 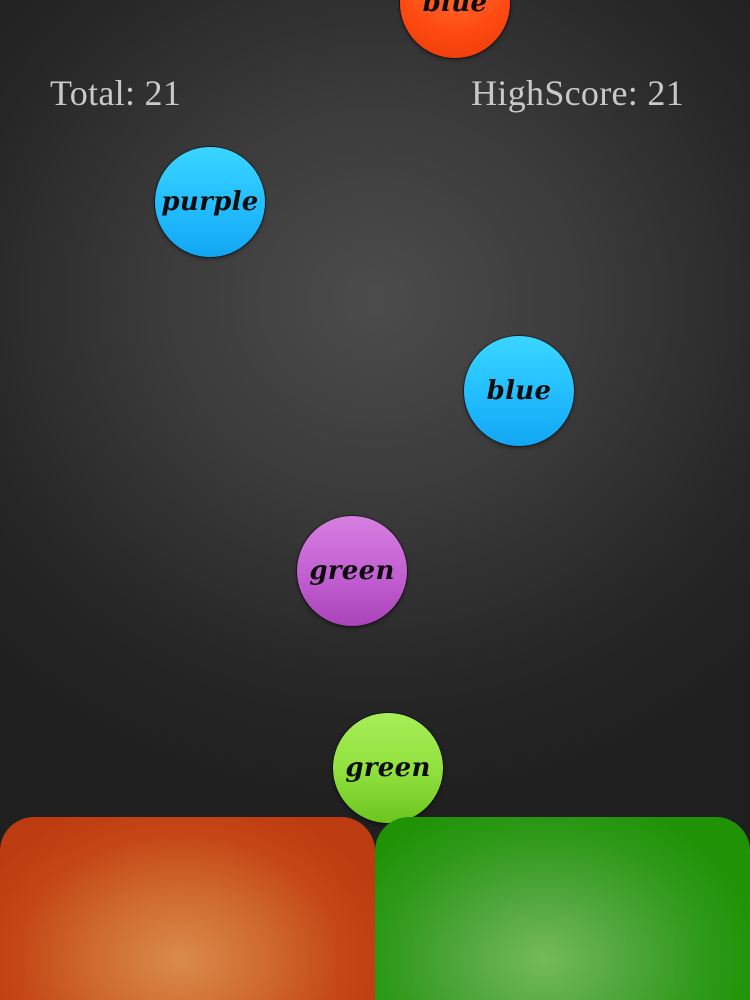 What do you see at coordinates (187, 908) in the screenshot?
I see `orange-bin` at bounding box center [187, 908].